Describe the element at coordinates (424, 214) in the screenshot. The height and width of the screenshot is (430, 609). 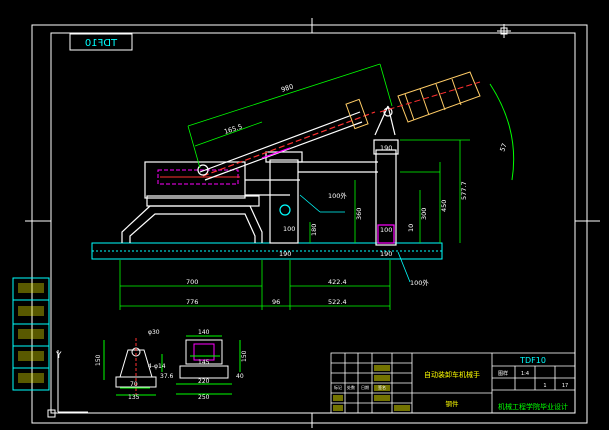
I see `dim-300: 300` at that location.